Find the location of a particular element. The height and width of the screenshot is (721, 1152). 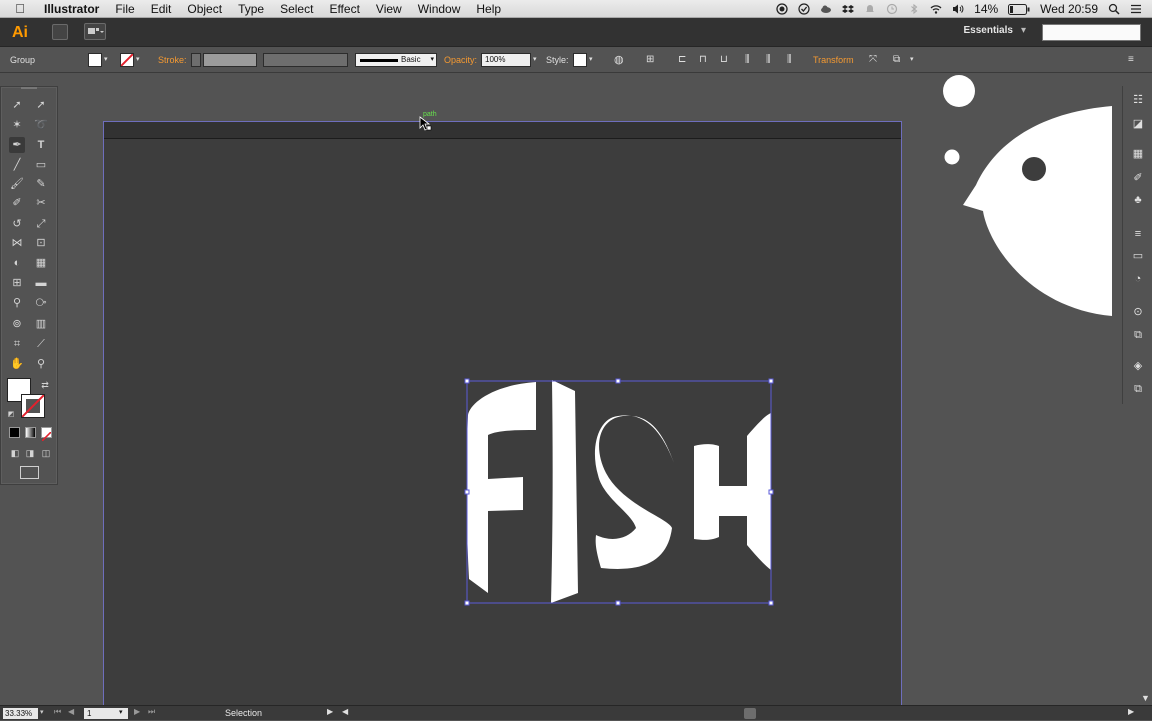

bluetooth-icon is located at coordinates (914, 9).